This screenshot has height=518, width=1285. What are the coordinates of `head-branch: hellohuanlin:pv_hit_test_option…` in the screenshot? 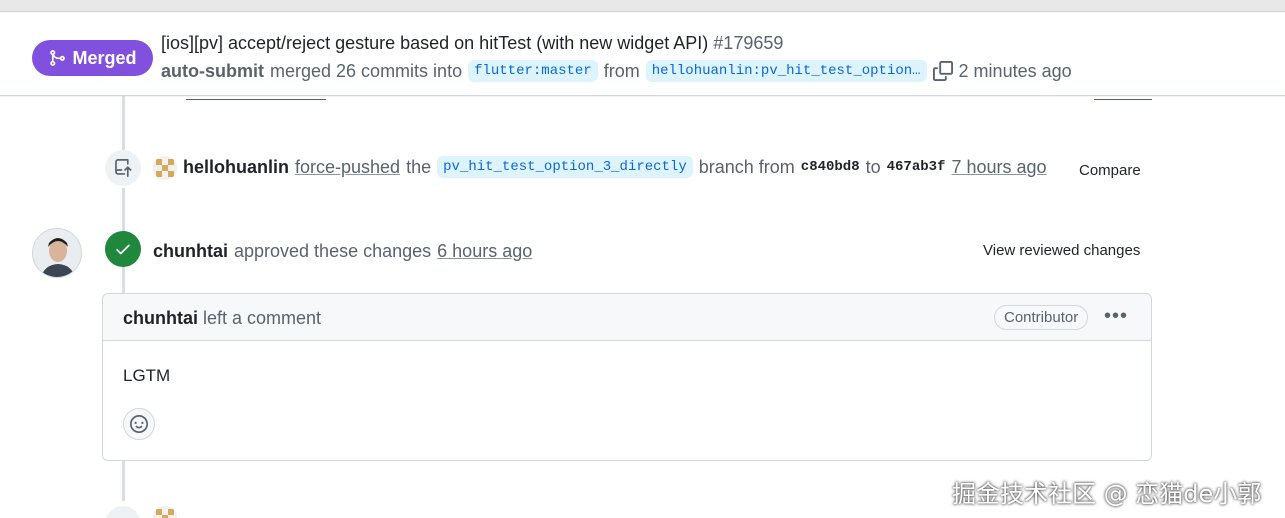 It's located at (786, 71).